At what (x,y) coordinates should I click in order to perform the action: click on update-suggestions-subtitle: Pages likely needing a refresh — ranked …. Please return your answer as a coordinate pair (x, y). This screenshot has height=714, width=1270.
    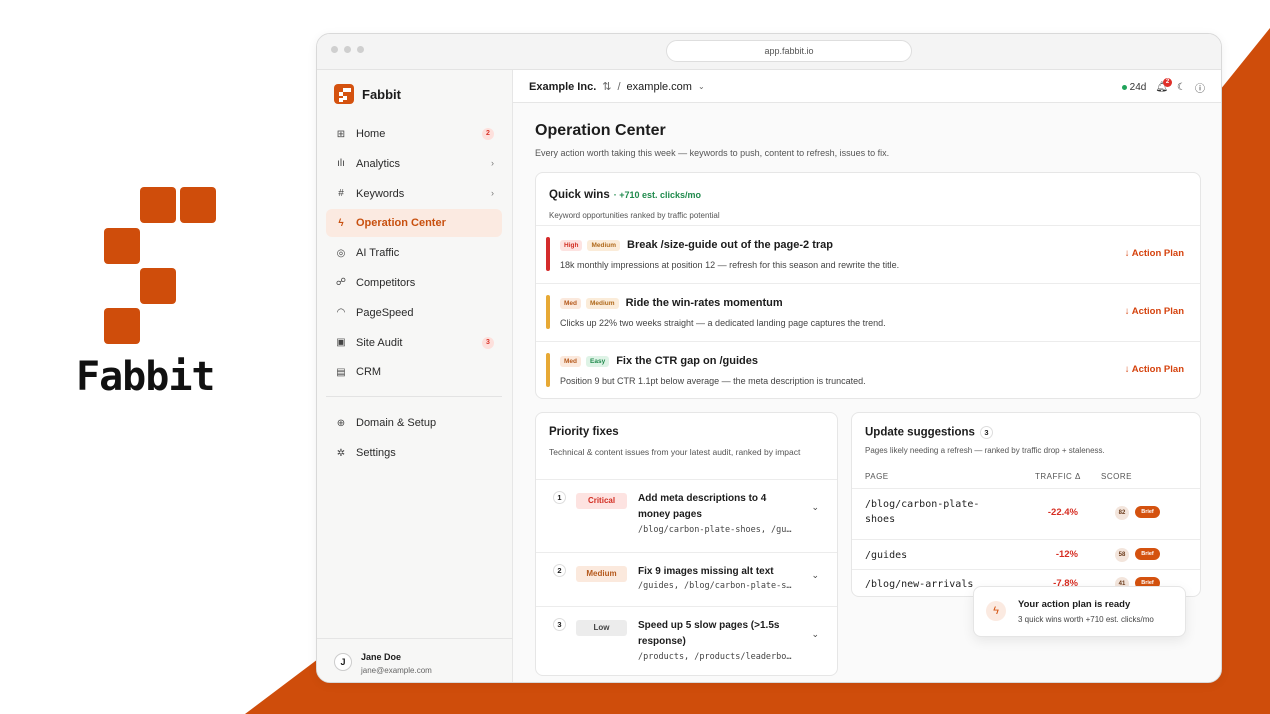
    Looking at the image, I should click on (985, 450).